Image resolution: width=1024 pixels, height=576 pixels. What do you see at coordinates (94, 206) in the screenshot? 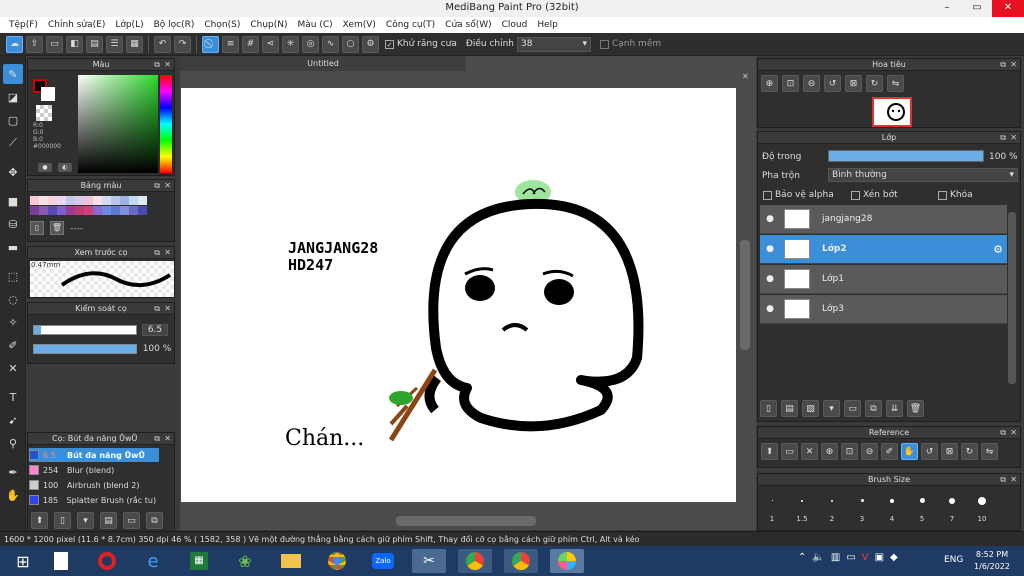
I see `palette-swatches` at bounding box center [94, 206].